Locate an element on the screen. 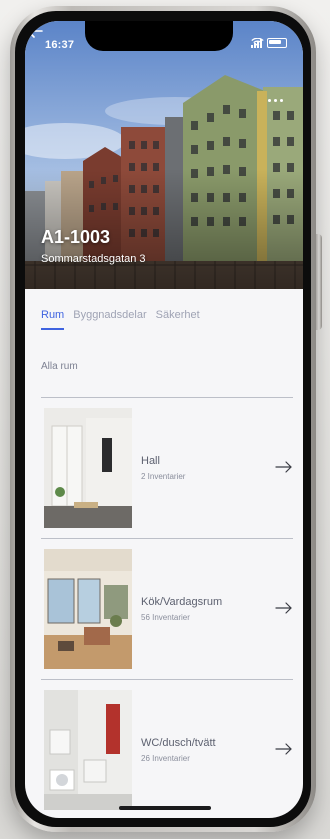 The height and width of the screenshot is (839, 330). side-button is located at coordinates (319, 282).